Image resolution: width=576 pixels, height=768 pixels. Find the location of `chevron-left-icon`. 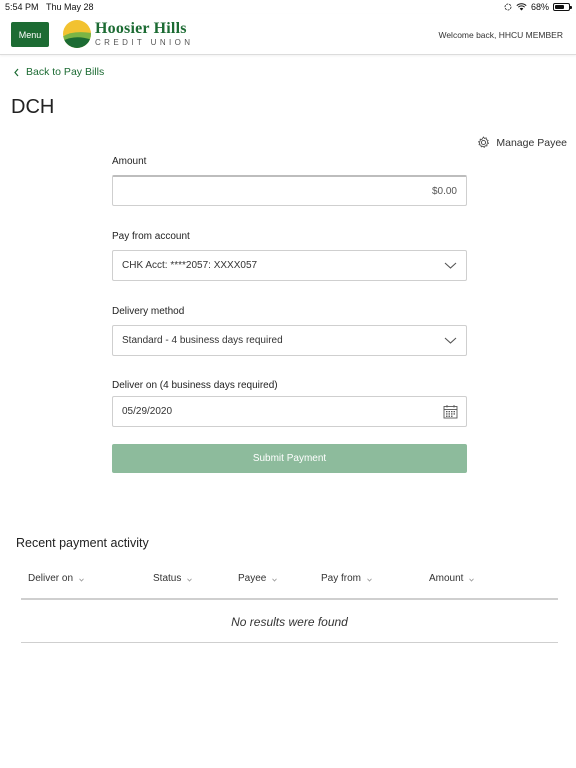

chevron-left-icon is located at coordinates (16, 72).